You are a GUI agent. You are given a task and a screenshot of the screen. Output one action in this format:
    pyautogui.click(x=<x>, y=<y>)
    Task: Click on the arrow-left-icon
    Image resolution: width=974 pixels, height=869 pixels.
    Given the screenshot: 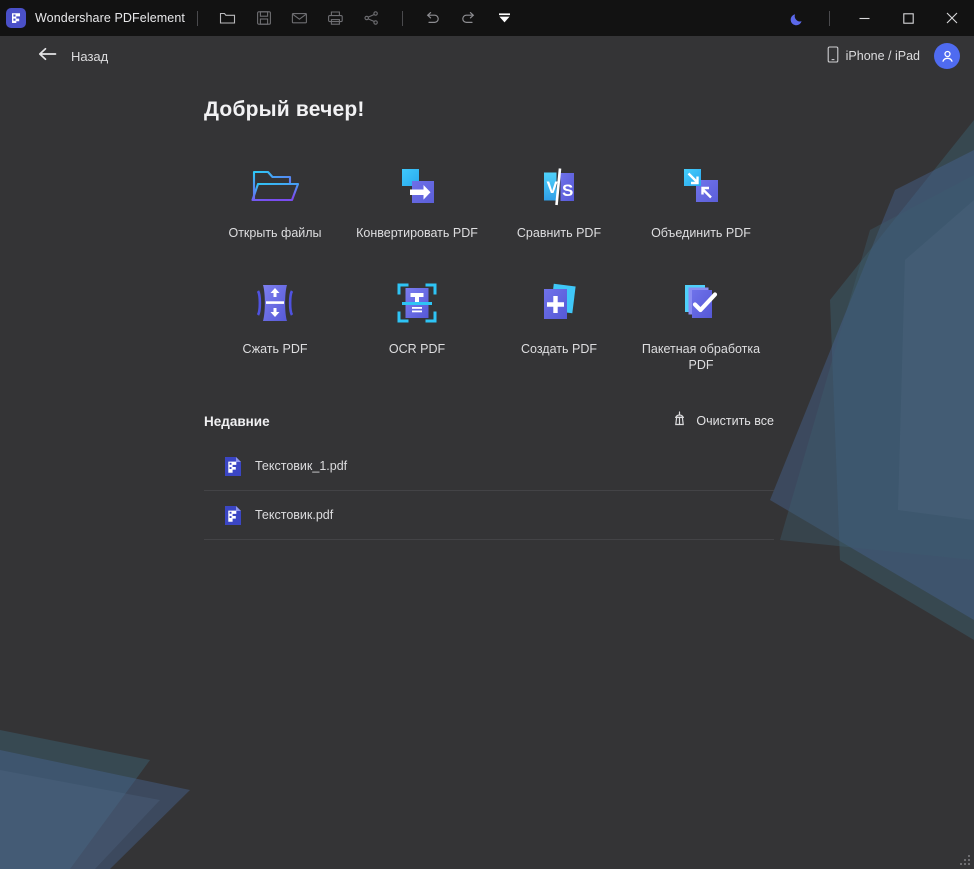 What is the action you would take?
    pyautogui.click(x=47, y=56)
    